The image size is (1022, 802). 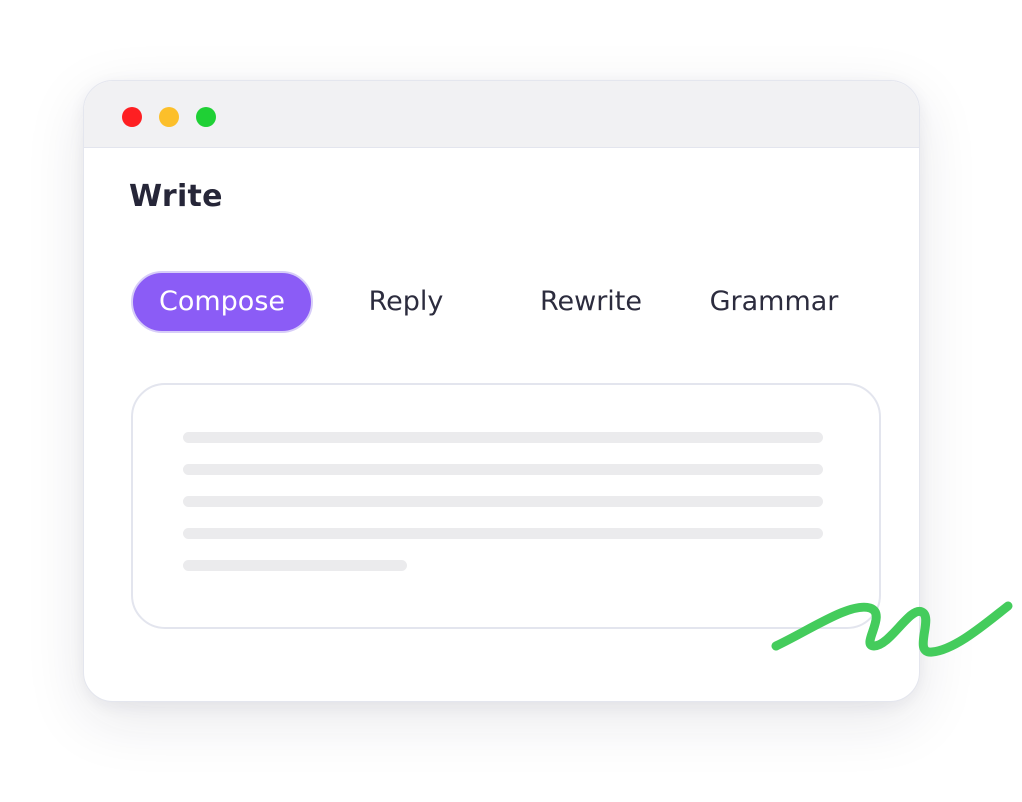 I want to click on title-bar, so click(x=501, y=114).